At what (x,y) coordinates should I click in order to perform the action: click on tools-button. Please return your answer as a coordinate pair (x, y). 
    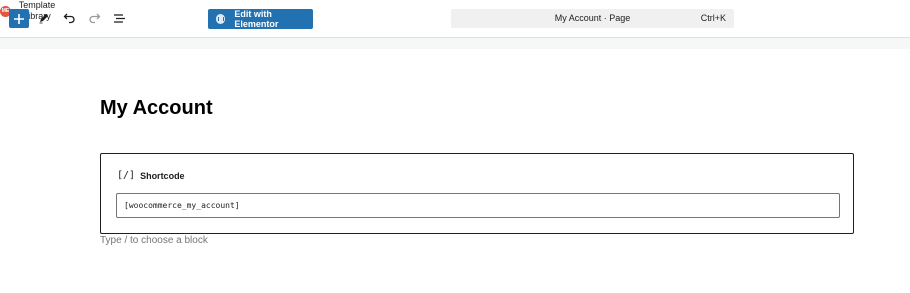
    Looking at the image, I should click on (44, 18).